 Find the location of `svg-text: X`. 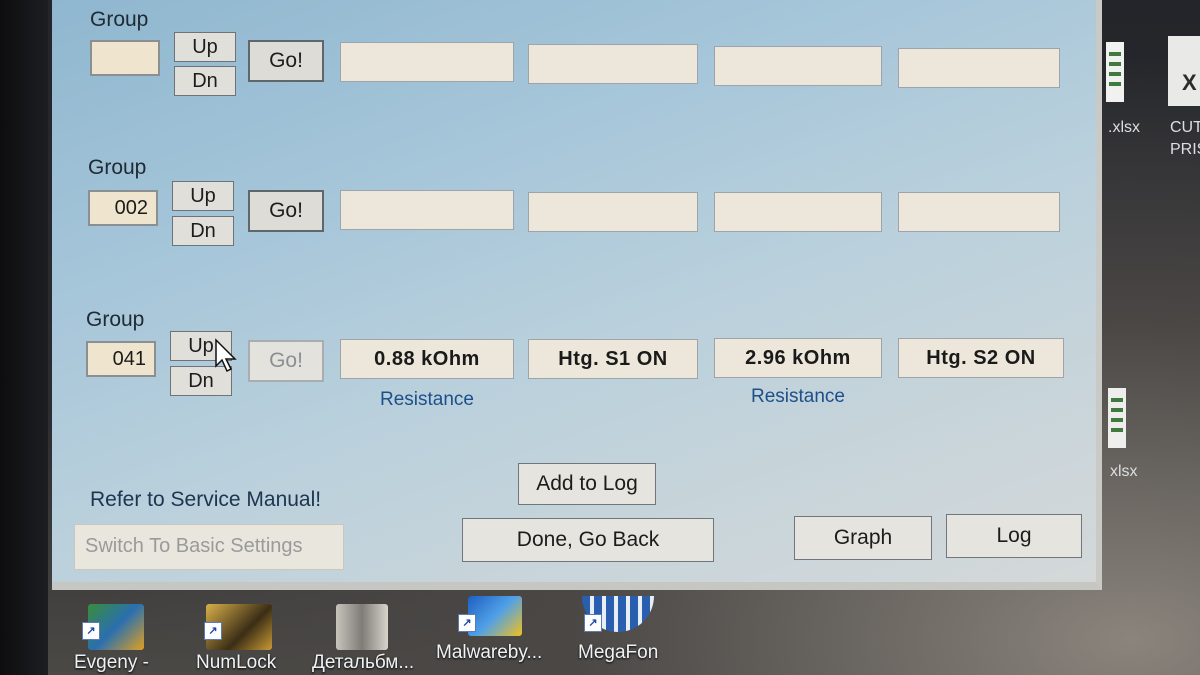

svg-text: X is located at coordinates (1189, 82).